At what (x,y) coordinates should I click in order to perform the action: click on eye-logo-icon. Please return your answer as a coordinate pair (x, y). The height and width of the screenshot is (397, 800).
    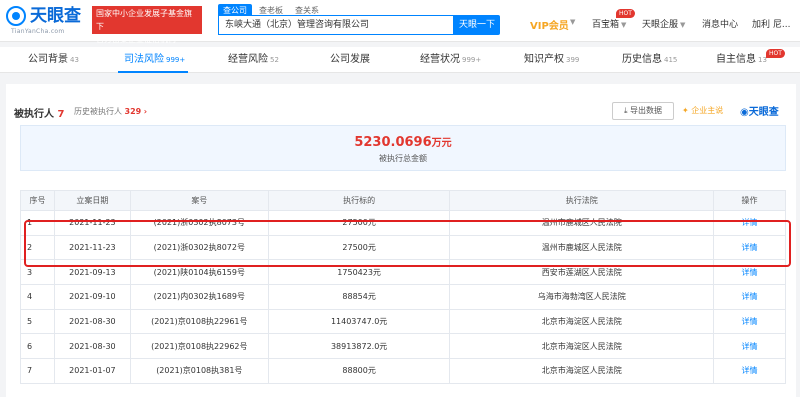
    Looking at the image, I should click on (16, 16).